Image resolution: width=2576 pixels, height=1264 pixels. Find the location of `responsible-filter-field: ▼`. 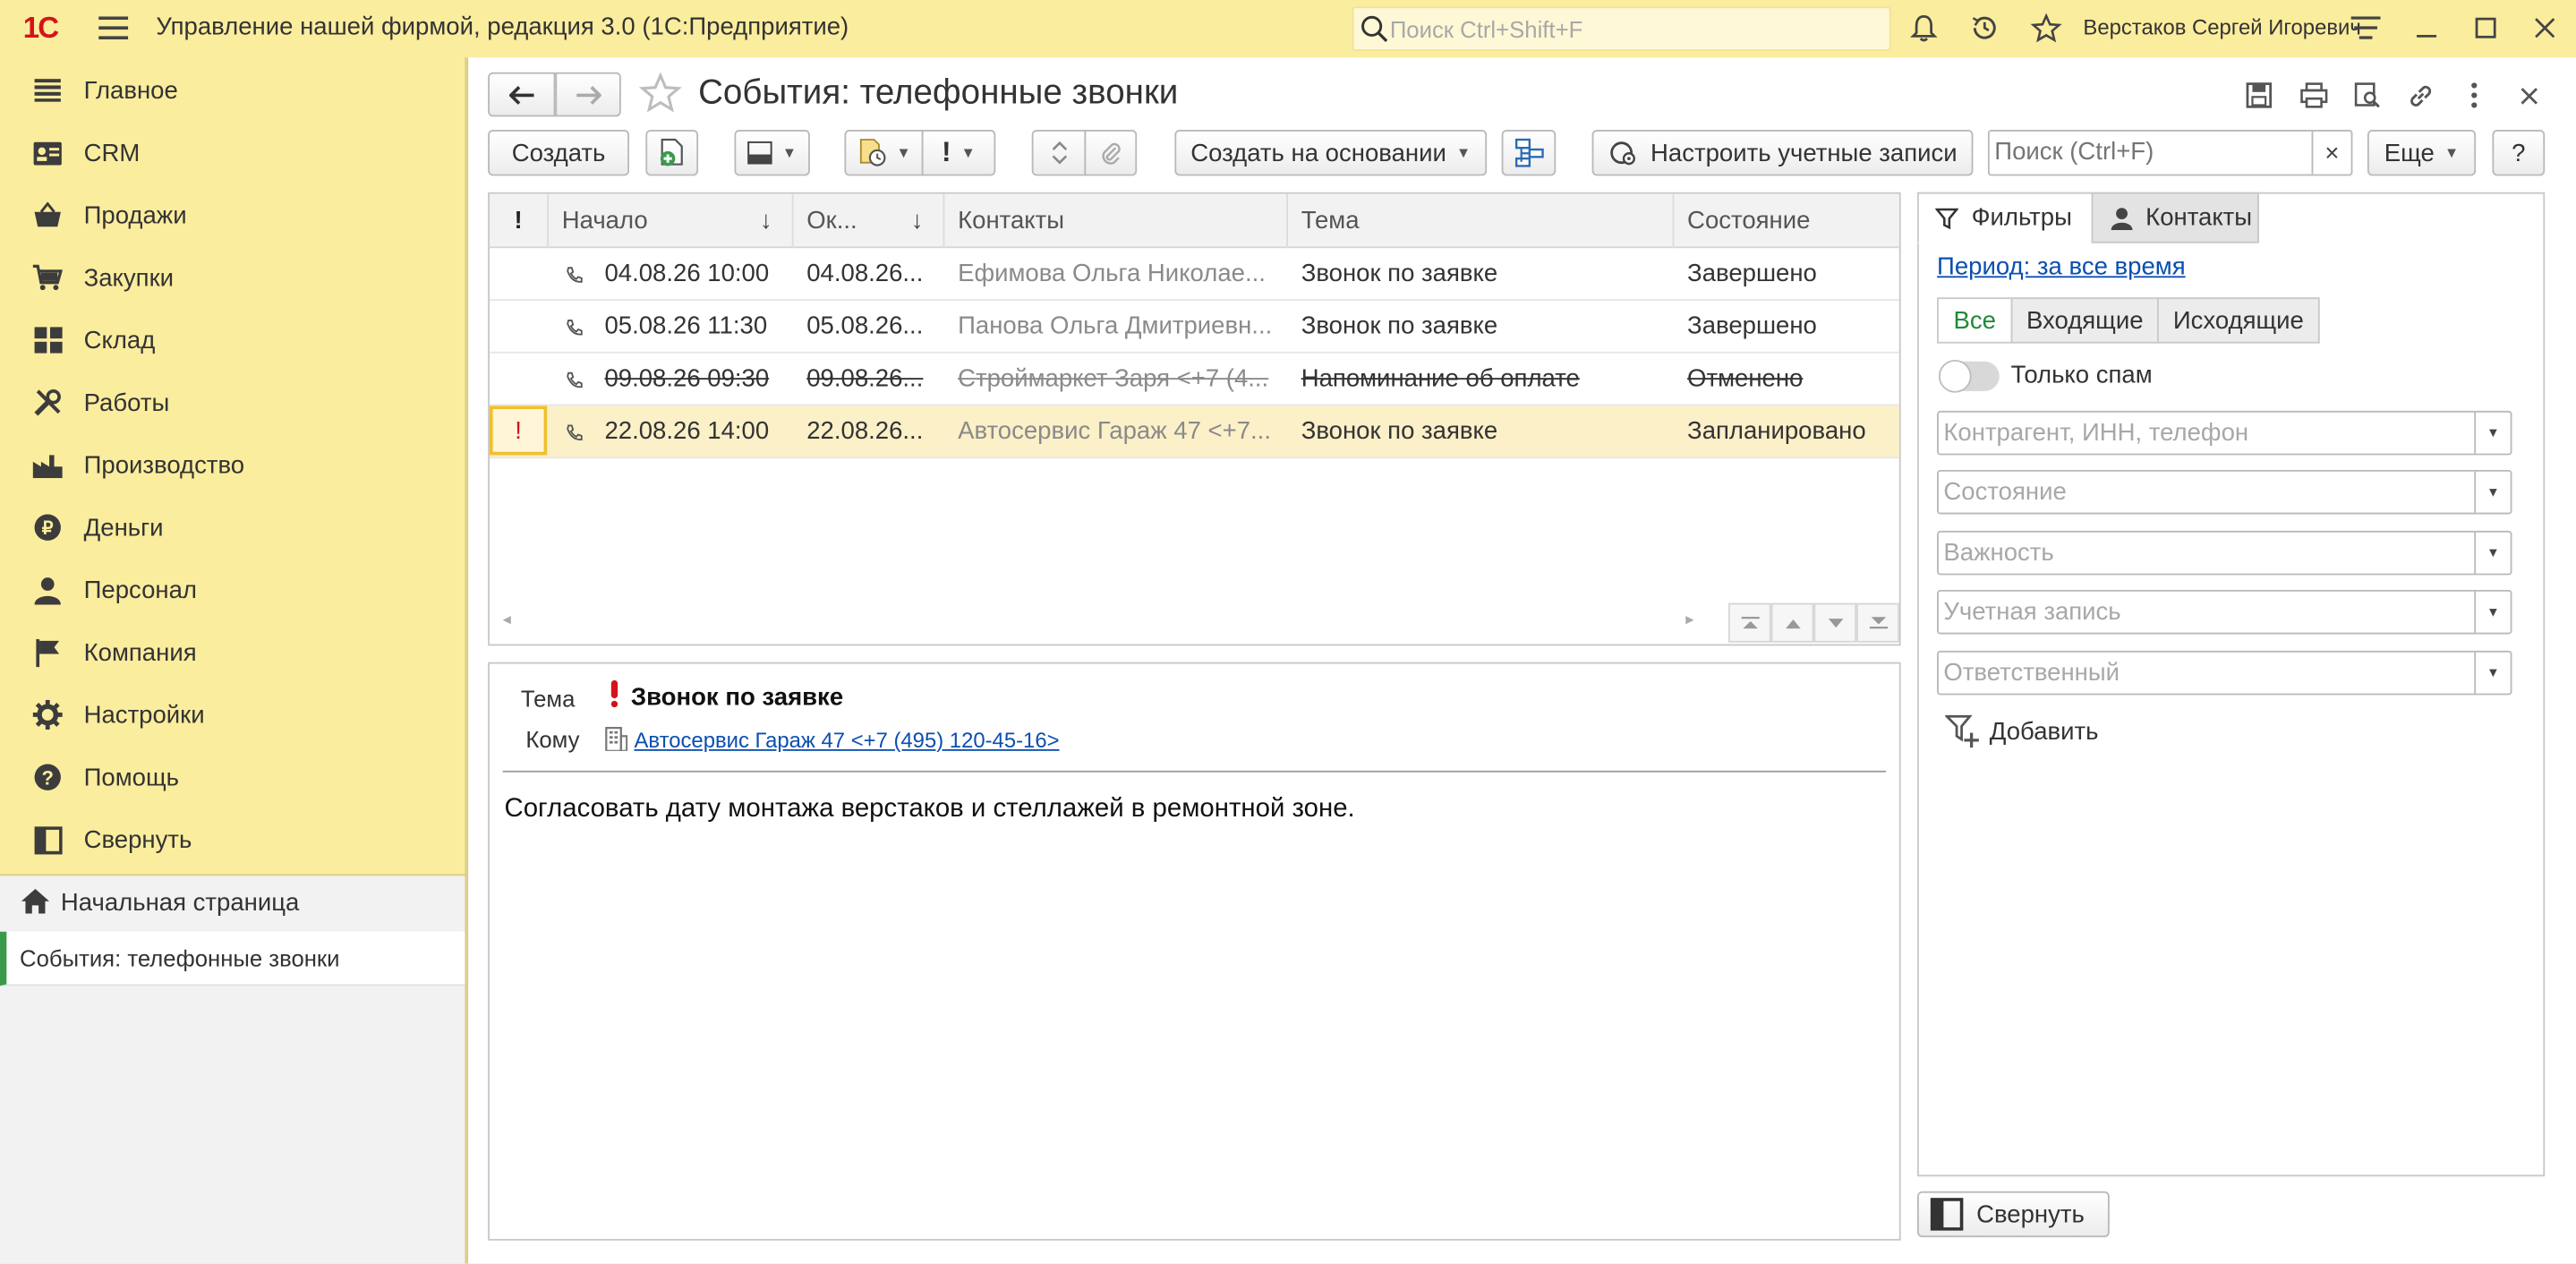

responsible-filter-field: ▼ is located at coordinates (2224, 673).